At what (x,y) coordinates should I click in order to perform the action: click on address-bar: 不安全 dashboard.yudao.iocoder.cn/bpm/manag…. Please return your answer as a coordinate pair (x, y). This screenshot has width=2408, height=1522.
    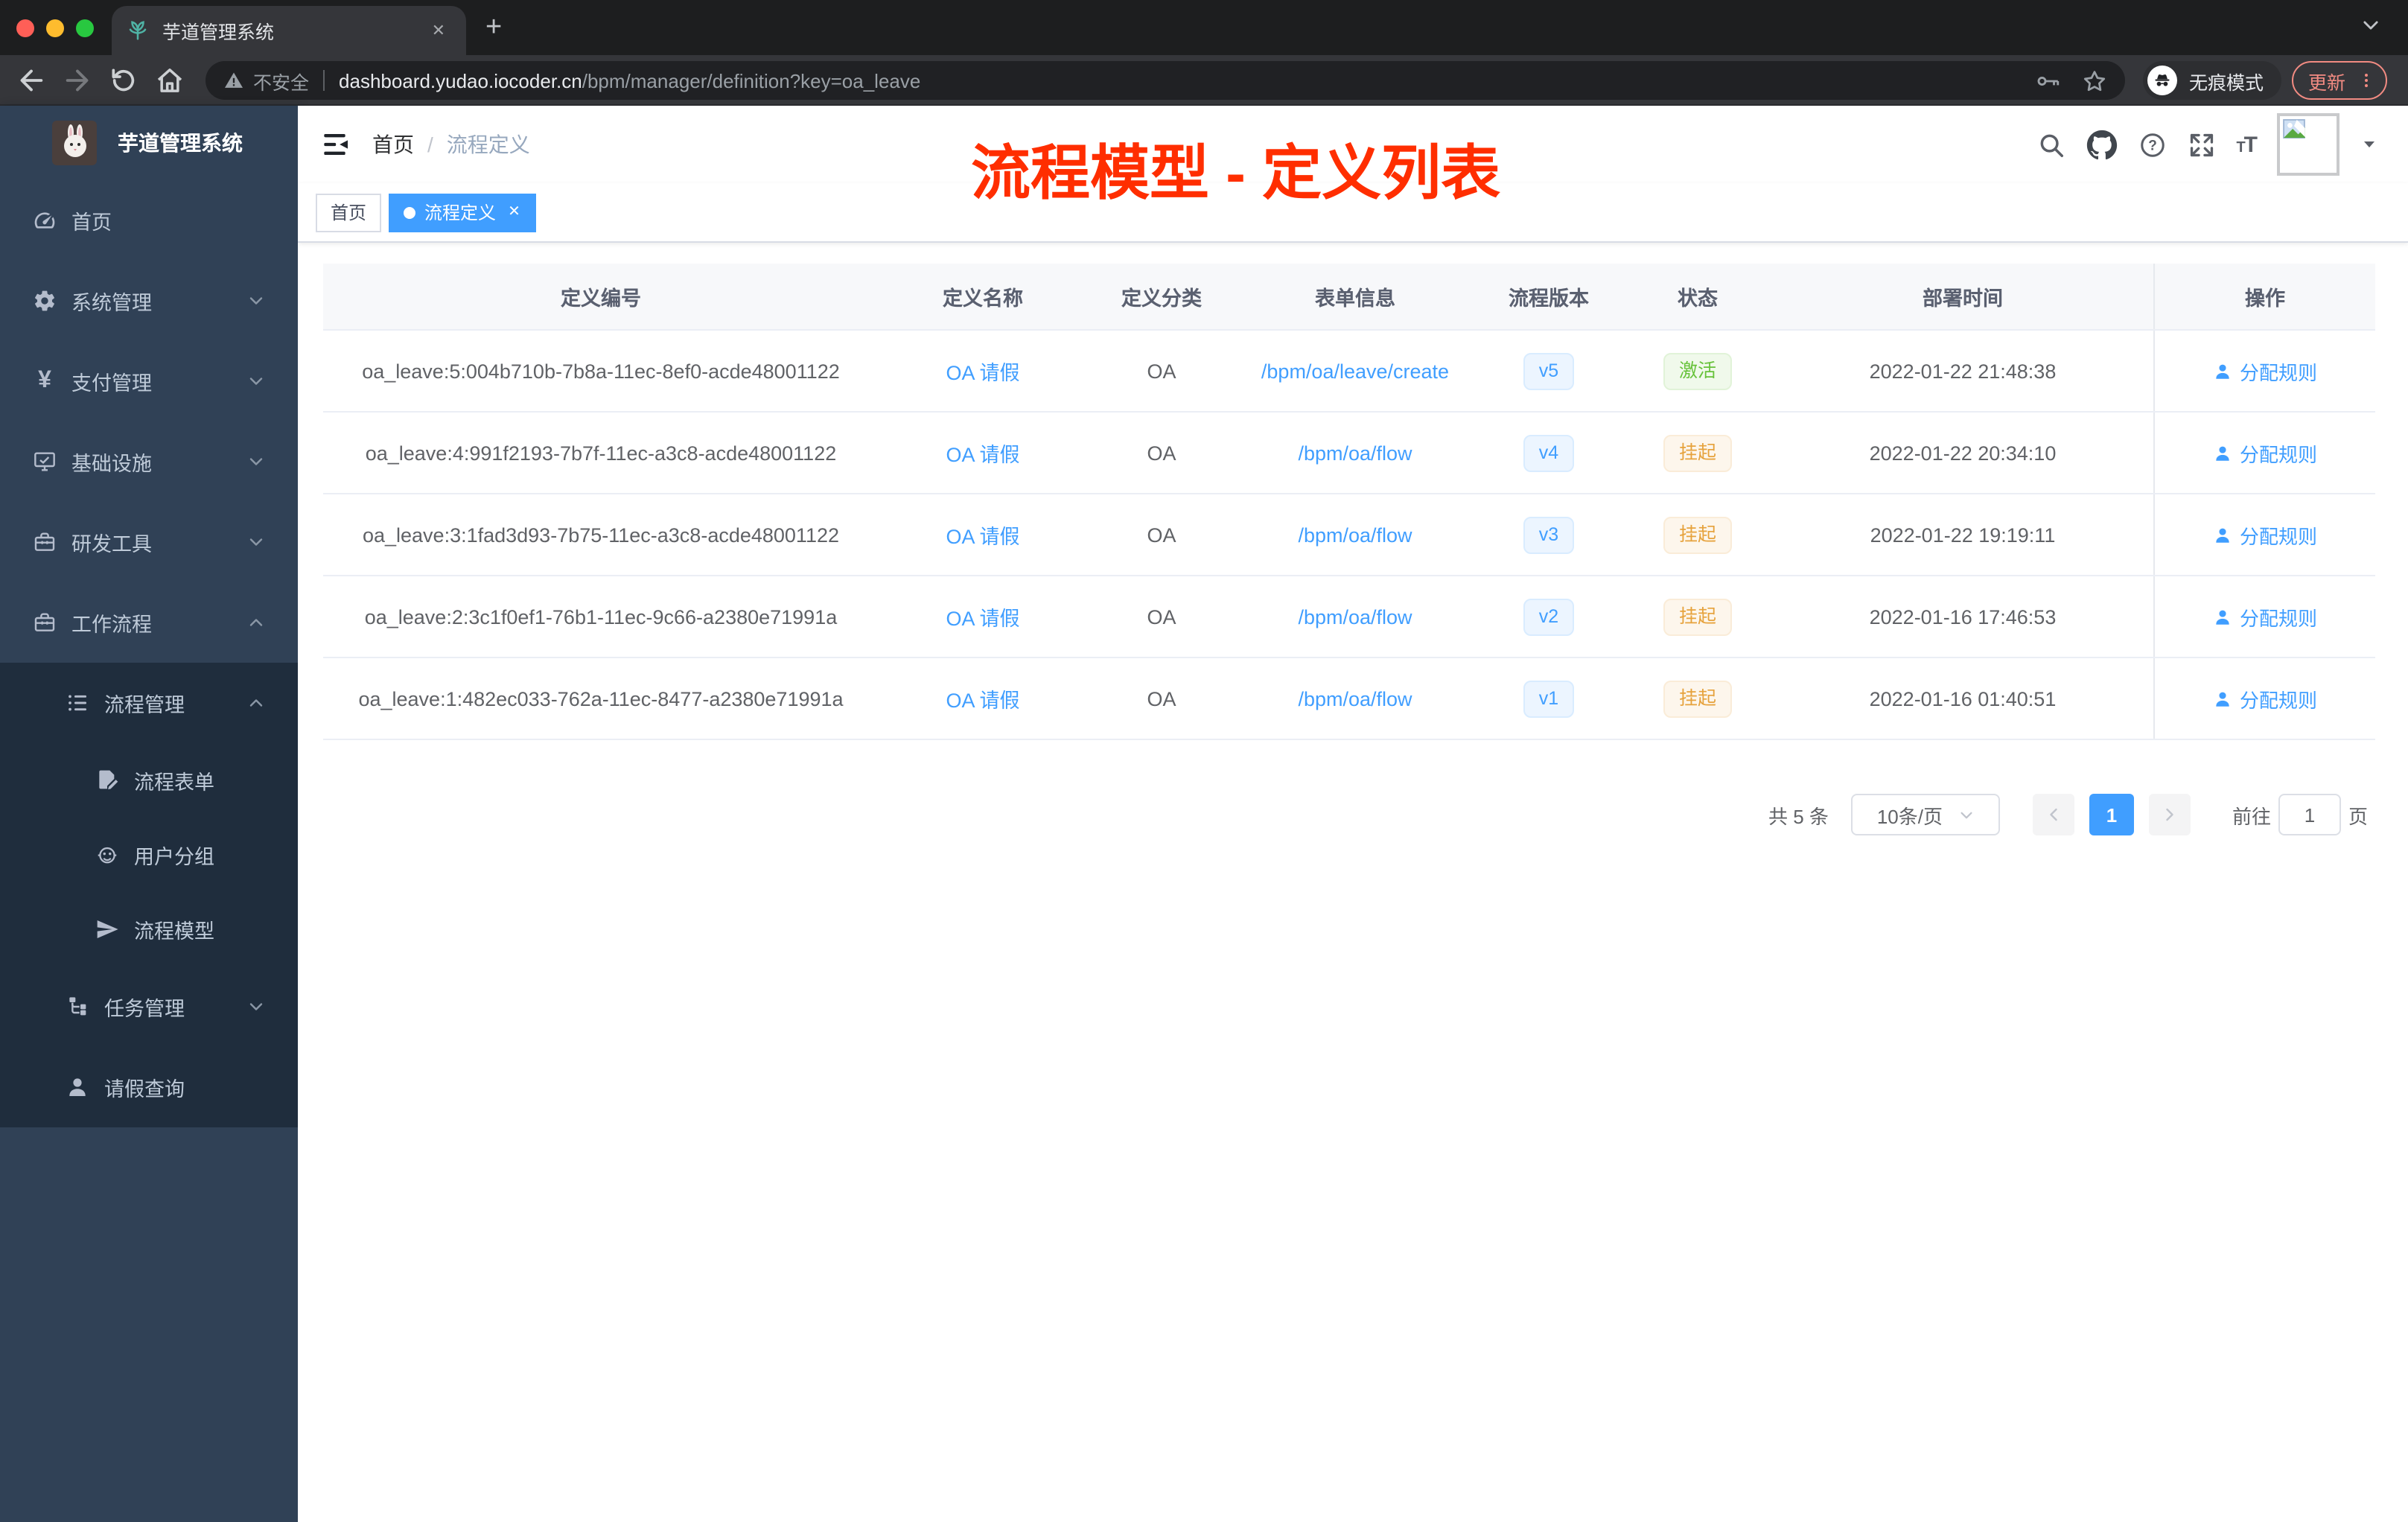
    Looking at the image, I should click on (1165, 80).